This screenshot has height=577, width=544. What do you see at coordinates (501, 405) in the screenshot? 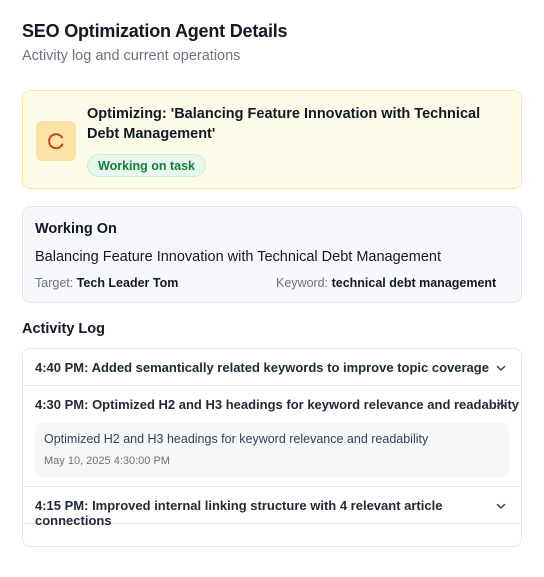
I see `chevron-up-icon` at bounding box center [501, 405].